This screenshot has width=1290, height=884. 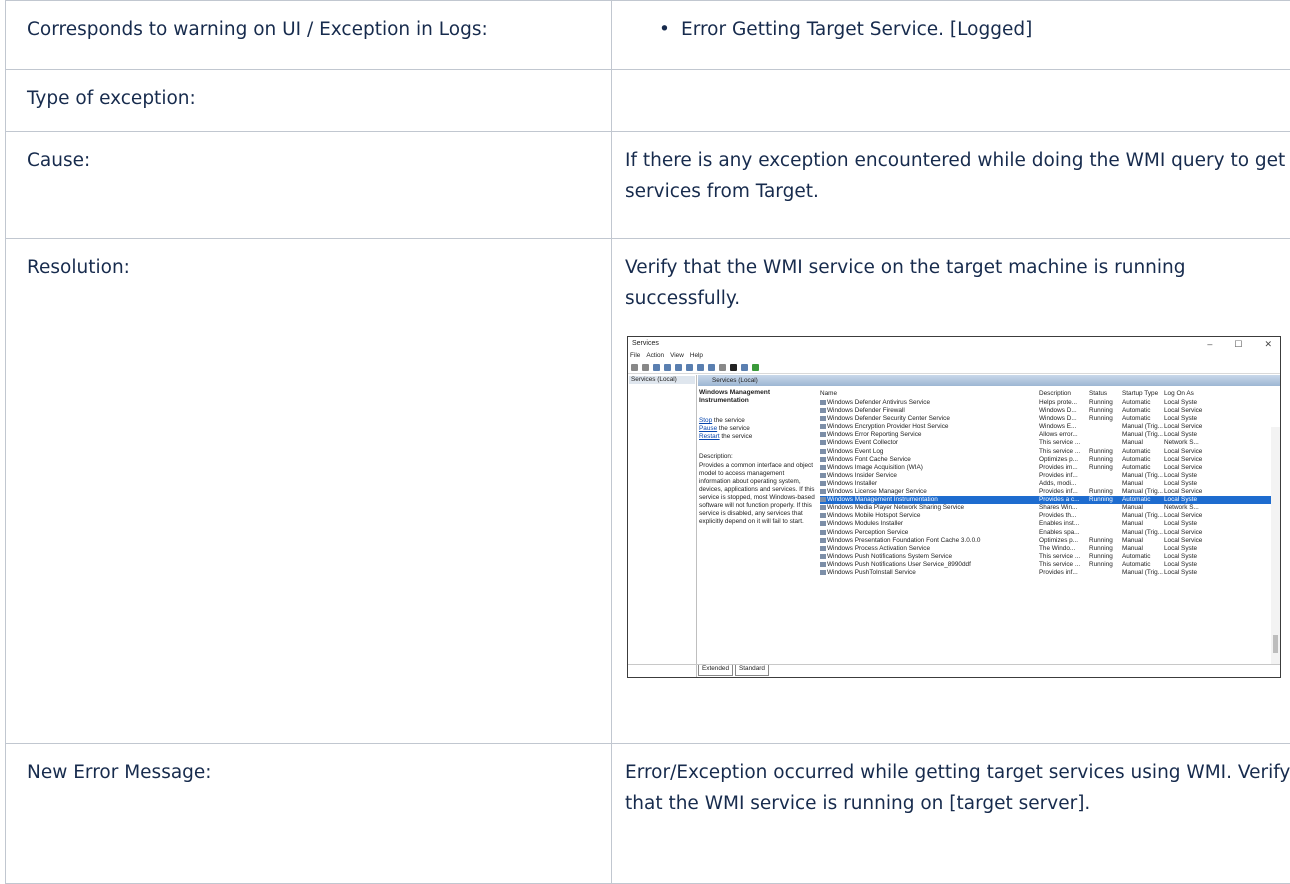 I want to click on menu-action: Action, so click(x=655, y=356).